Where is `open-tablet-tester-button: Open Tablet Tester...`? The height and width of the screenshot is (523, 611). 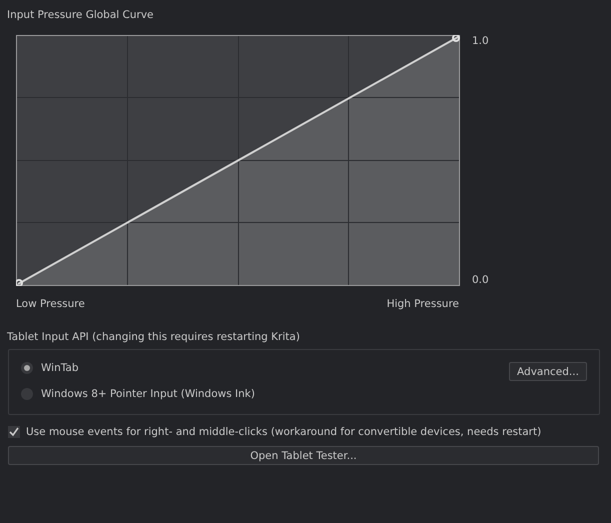 open-tablet-tester-button: Open Tablet Tester... is located at coordinates (303, 455).